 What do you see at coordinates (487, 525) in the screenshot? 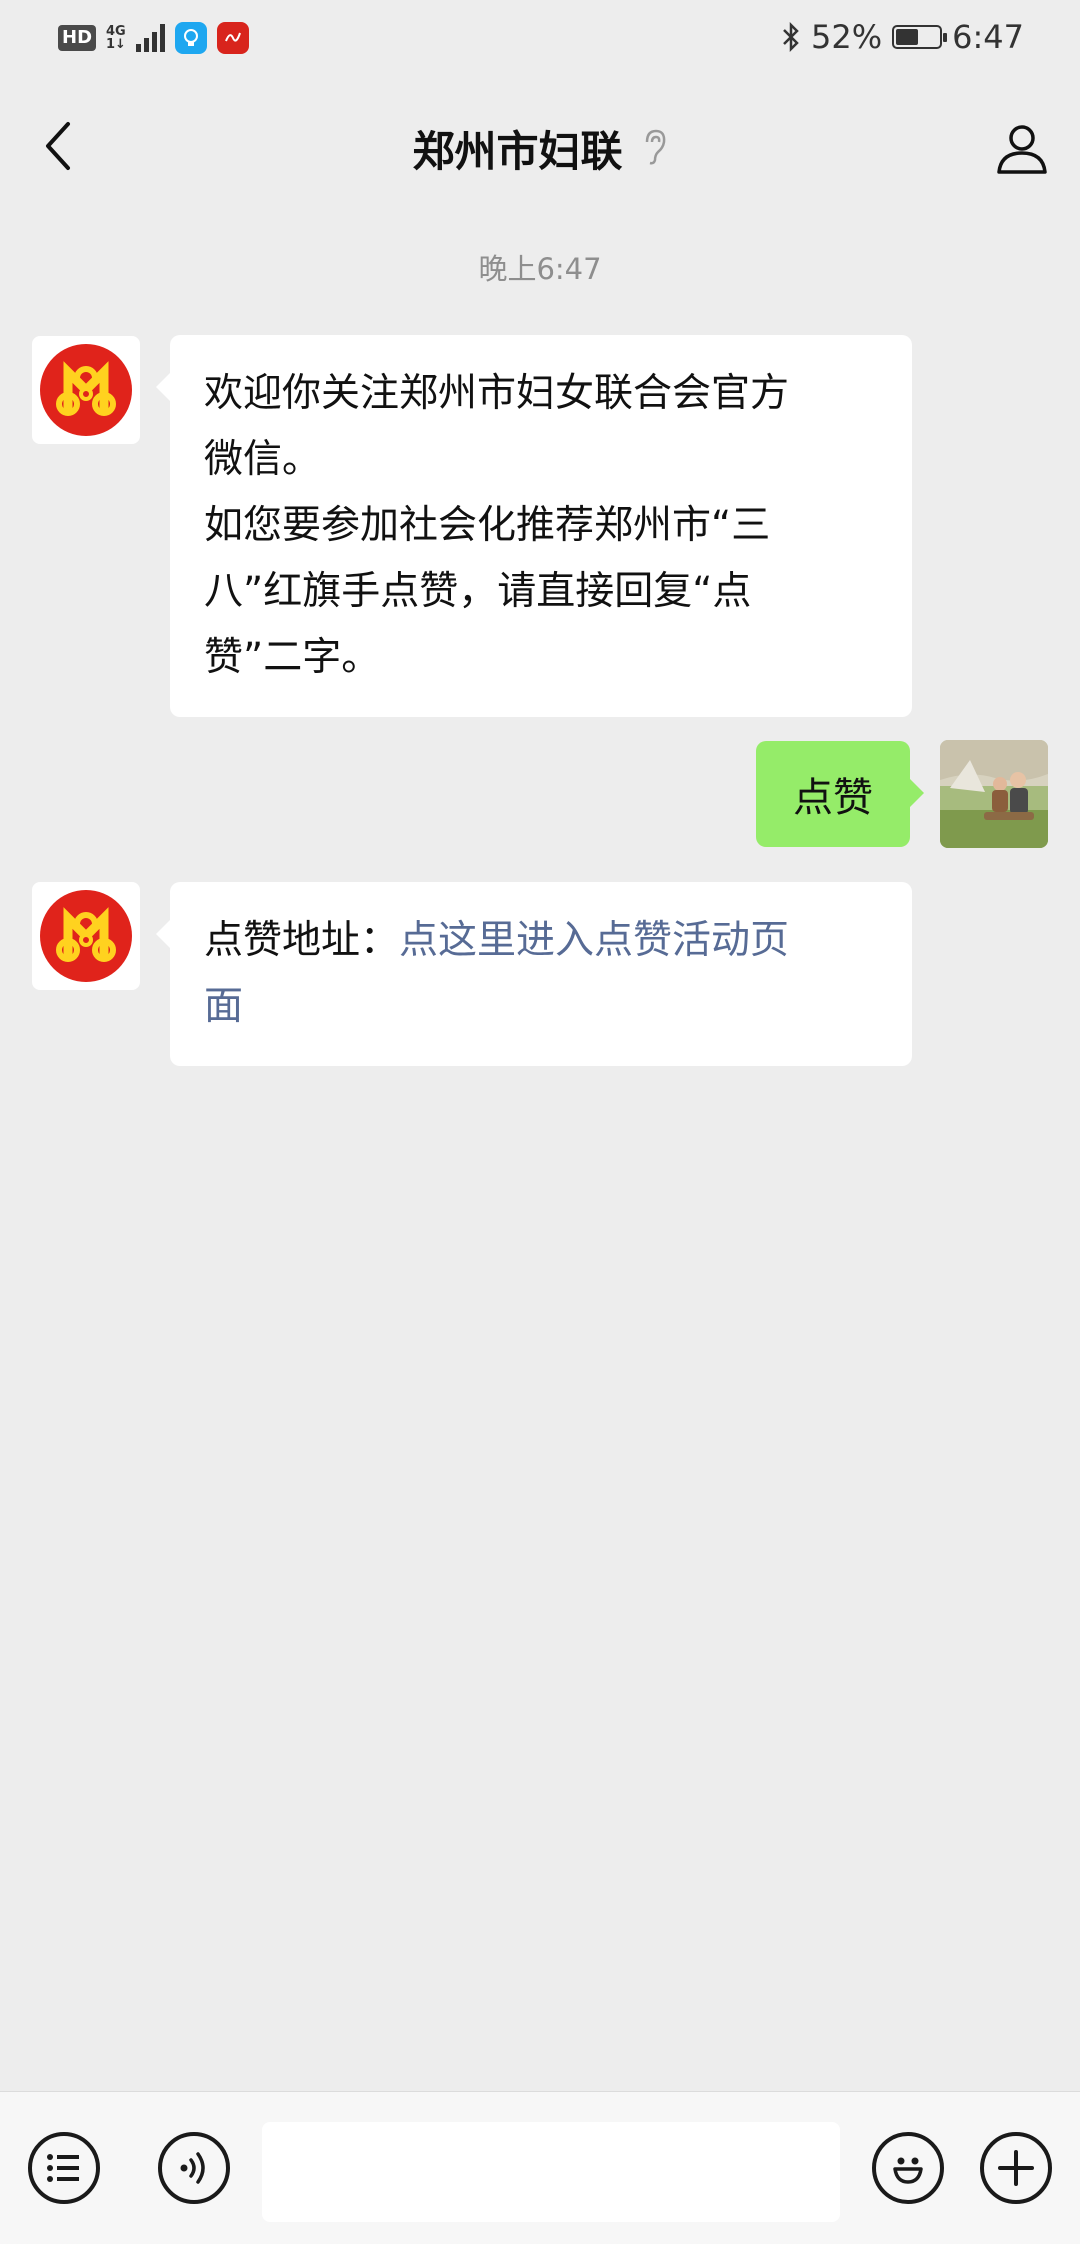
I see `message-line: 如您要参加社会化推荐郑州市“三` at bounding box center [487, 525].